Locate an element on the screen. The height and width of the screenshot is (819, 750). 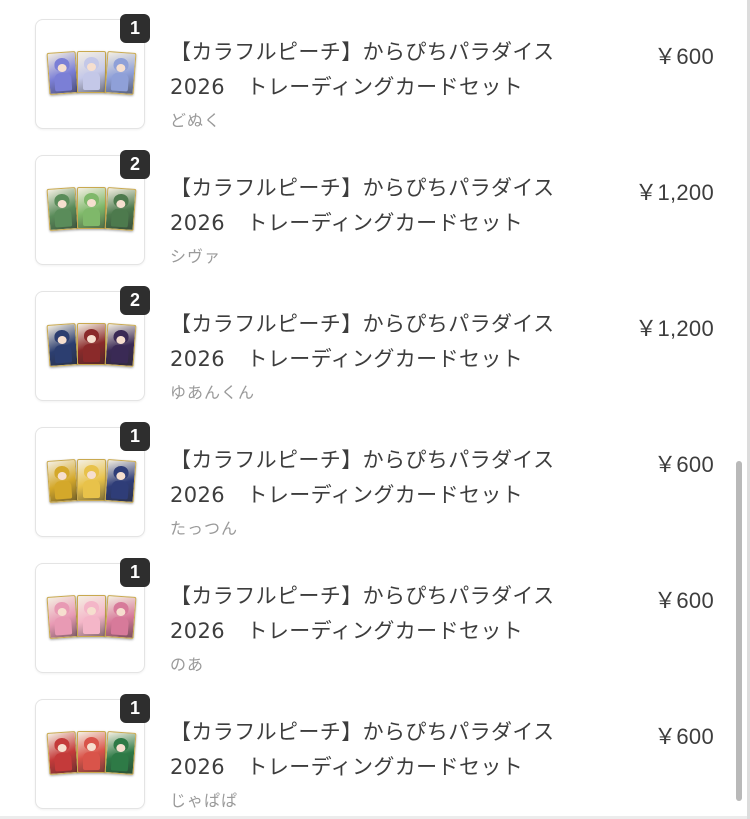
variant-name: ゆあんくん is located at coordinates (213, 392).